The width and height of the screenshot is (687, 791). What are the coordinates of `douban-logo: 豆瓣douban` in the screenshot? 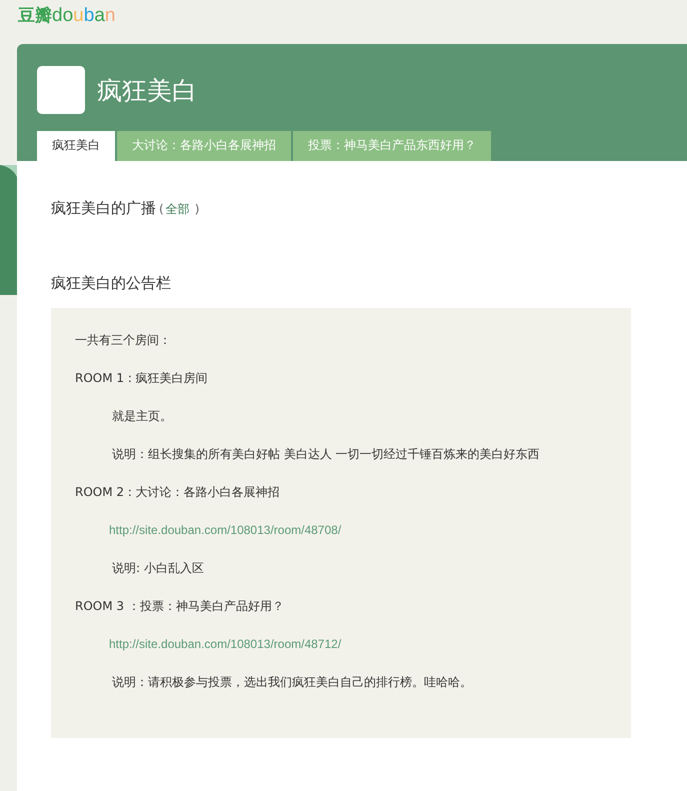 It's located at (67, 15).